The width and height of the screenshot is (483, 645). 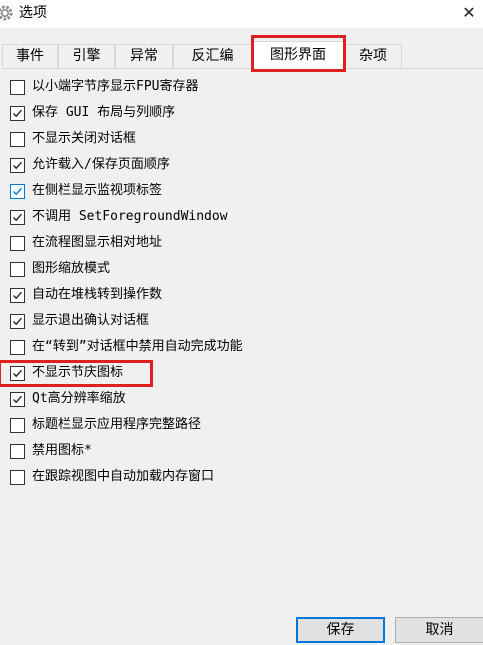 I want to click on close-button: ✕, so click(x=469, y=13).